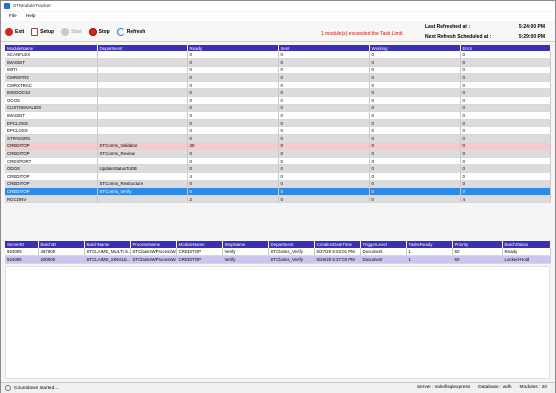 The height and width of the screenshot is (393, 556). Describe the element at coordinates (199, 244) in the screenshot. I see `col-module-name: ModuleName` at that location.